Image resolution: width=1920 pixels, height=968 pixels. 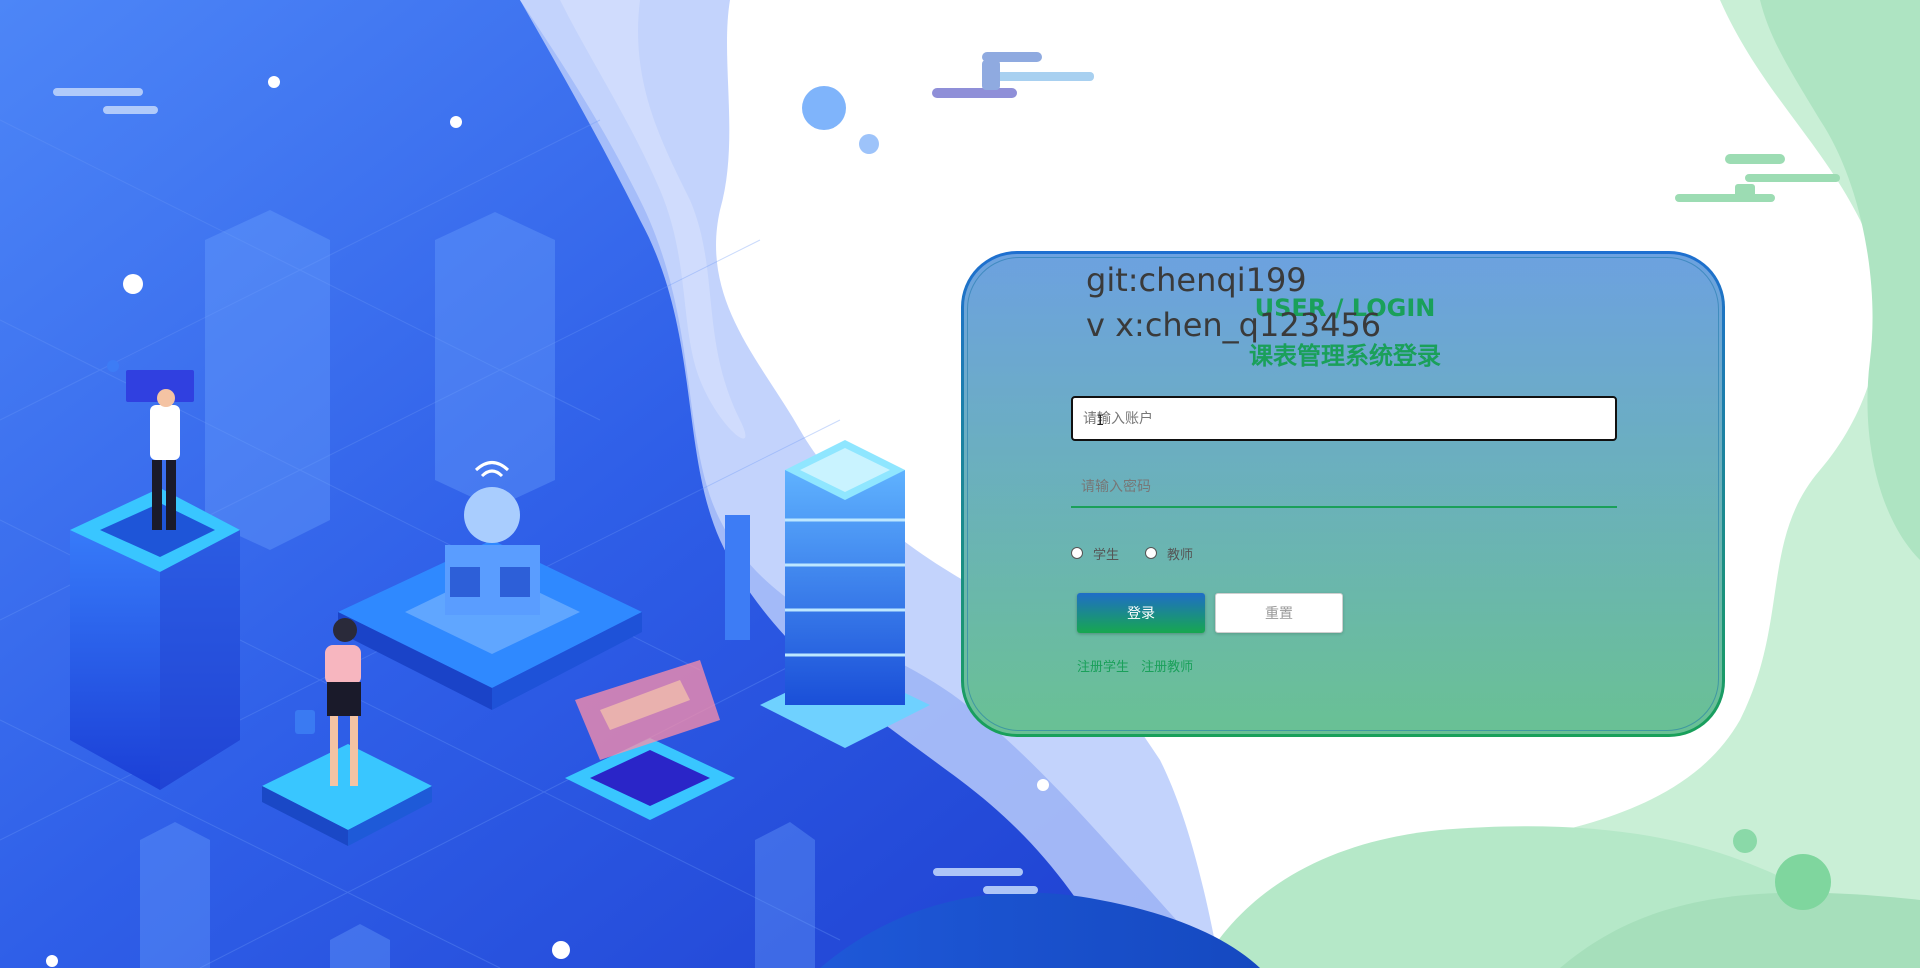 What do you see at coordinates (1233, 303) in the screenshot?
I see `watermark-overlay: git:chenqi199 v x:chen_q123456` at bounding box center [1233, 303].